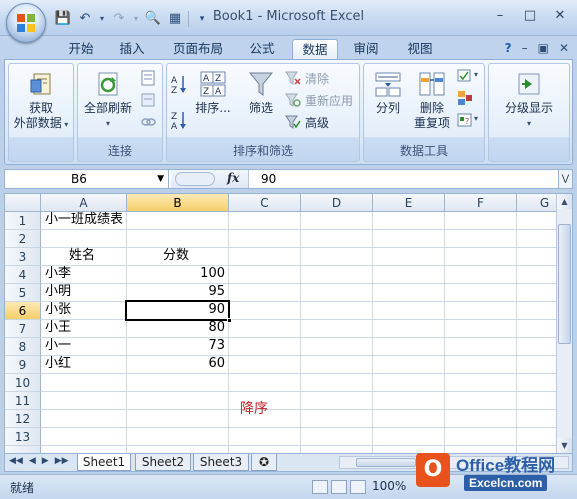 Image resolution: width=577 pixels, height=499 pixels. I want to click on consolidate-icon, so click(465, 98).